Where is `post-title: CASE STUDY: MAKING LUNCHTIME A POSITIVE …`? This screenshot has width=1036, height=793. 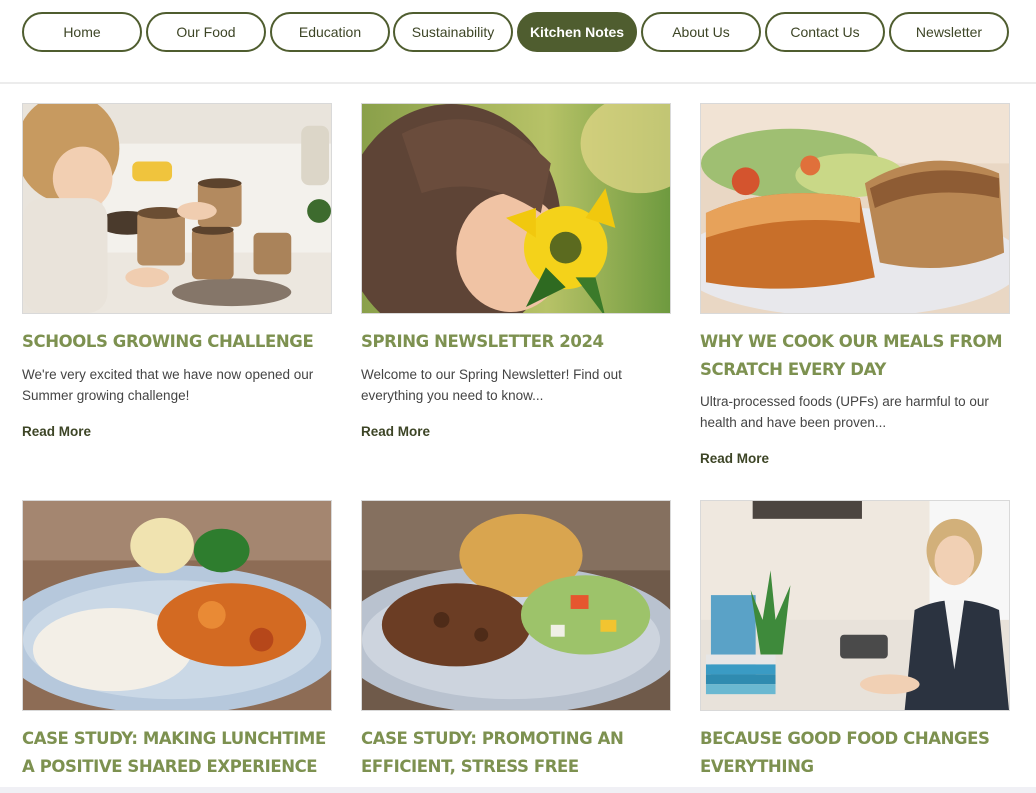 post-title: CASE STUDY: MAKING LUNCHTIME A POSITIVE … is located at coordinates (177, 753).